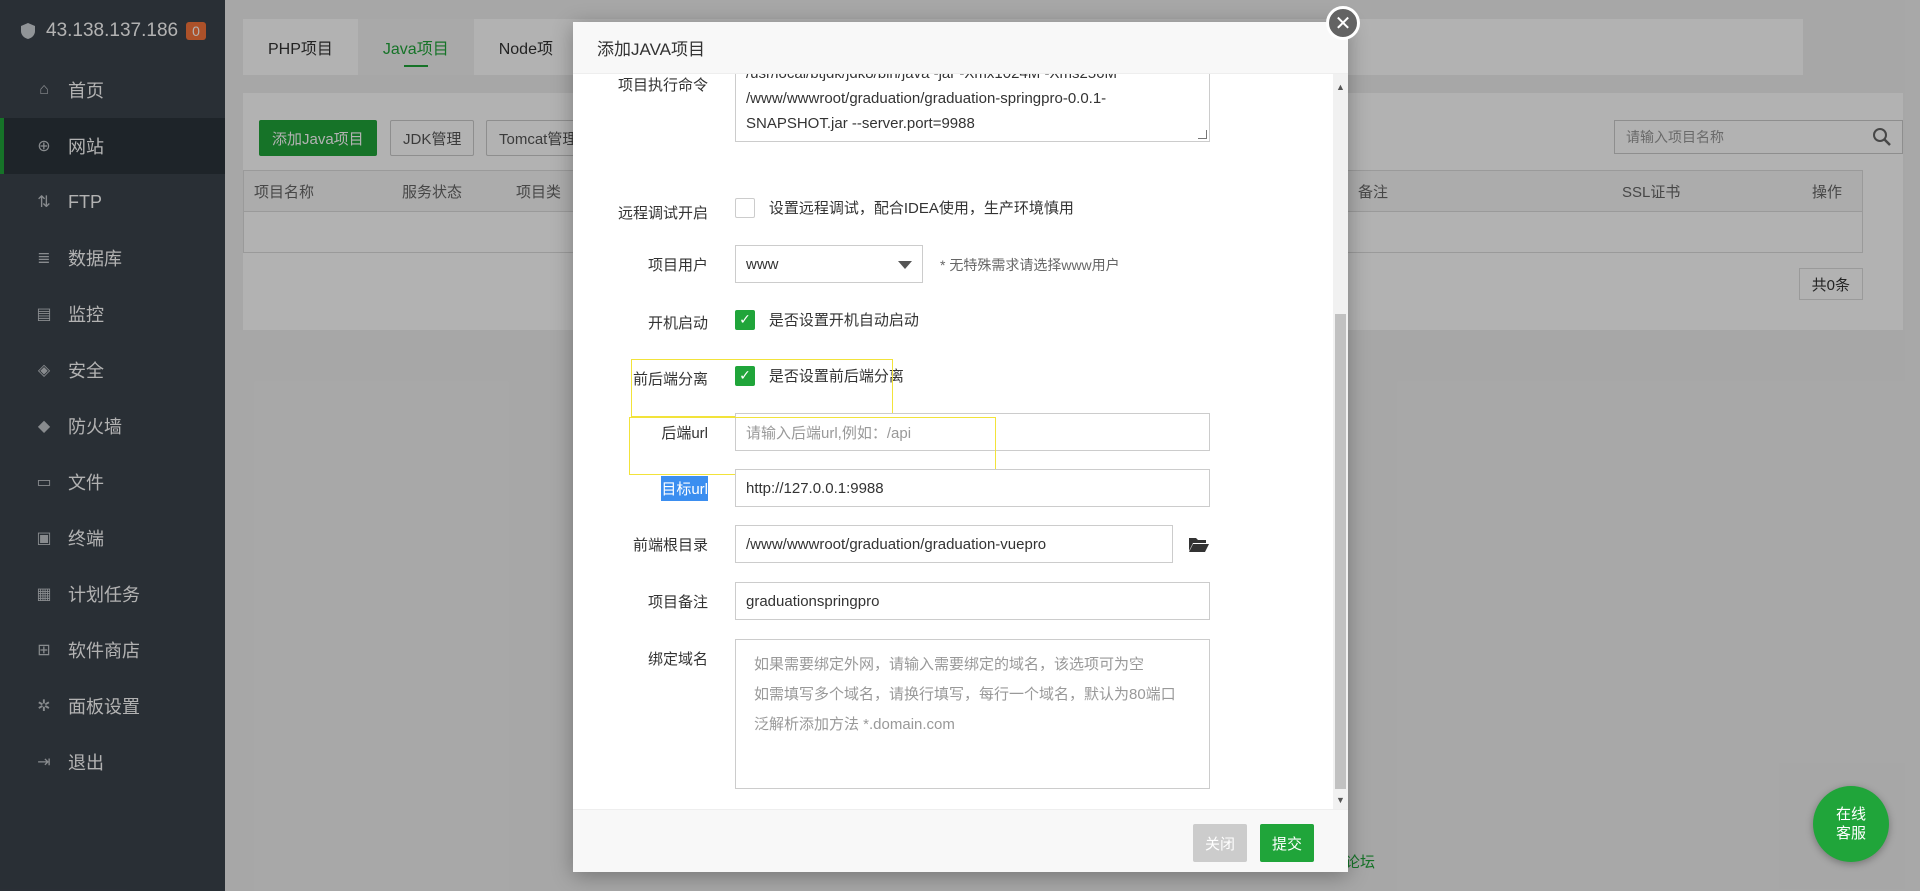  What do you see at coordinates (677, 265) in the screenshot?
I see `project-user-label: 项目用户` at bounding box center [677, 265].